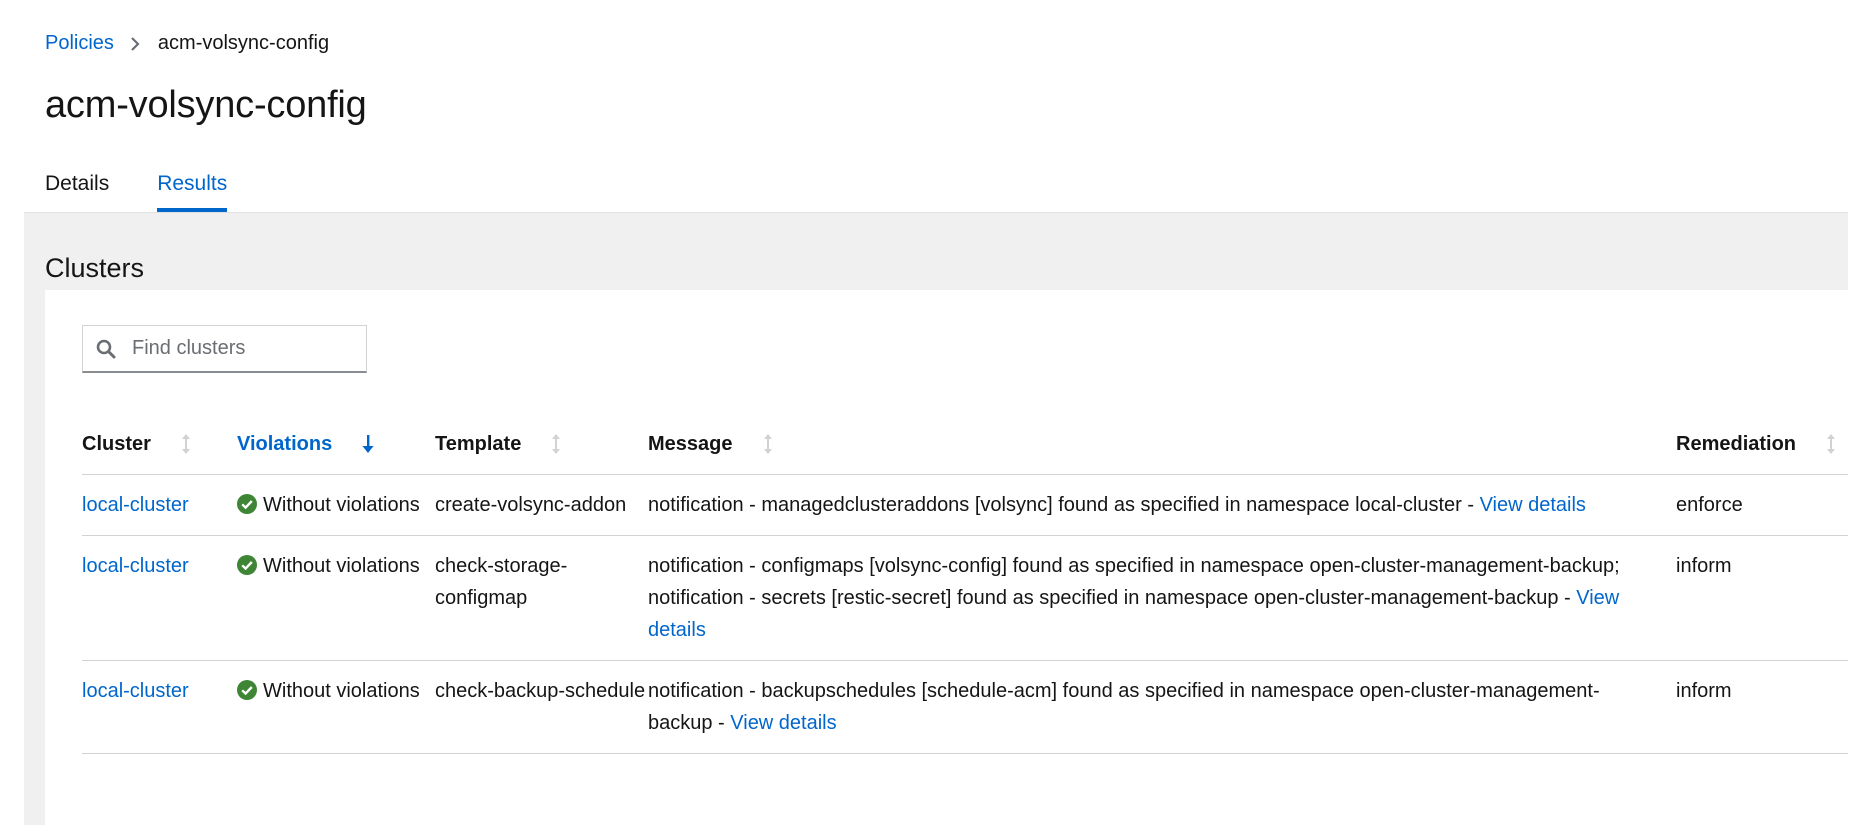 The image size is (1876, 825). Describe the element at coordinates (116, 443) in the screenshot. I see `column-header-label: Cluster` at that location.